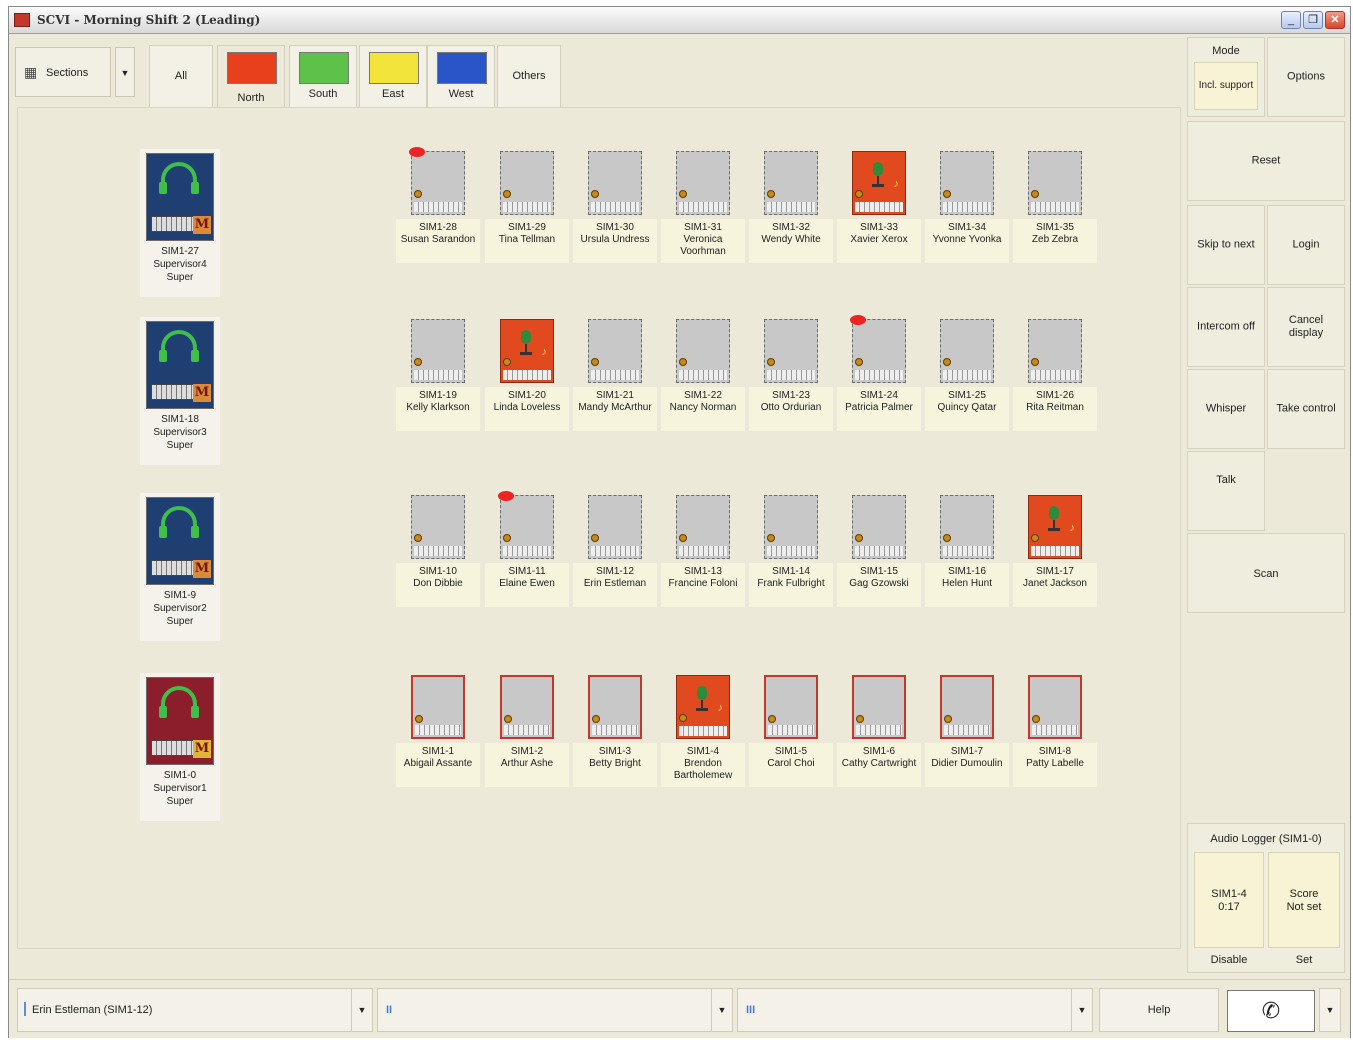  Describe the element at coordinates (180, 747) in the screenshot. I see `supervisor-tile: M SIM1-0 Supervisor1 Super` at that location.